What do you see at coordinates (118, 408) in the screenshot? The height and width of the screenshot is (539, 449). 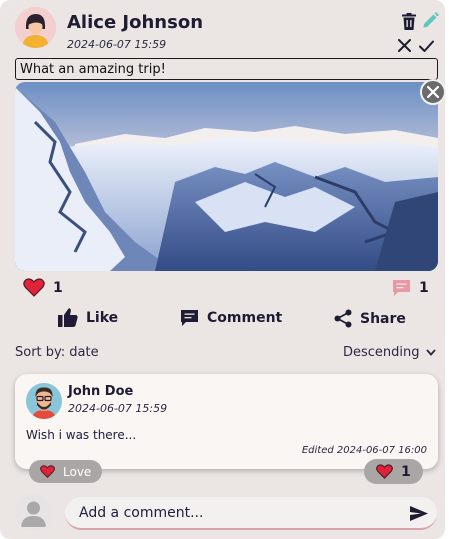 I see `comment-timestamp: 2024-06-07 15:59` at bounding box center [118, 408].